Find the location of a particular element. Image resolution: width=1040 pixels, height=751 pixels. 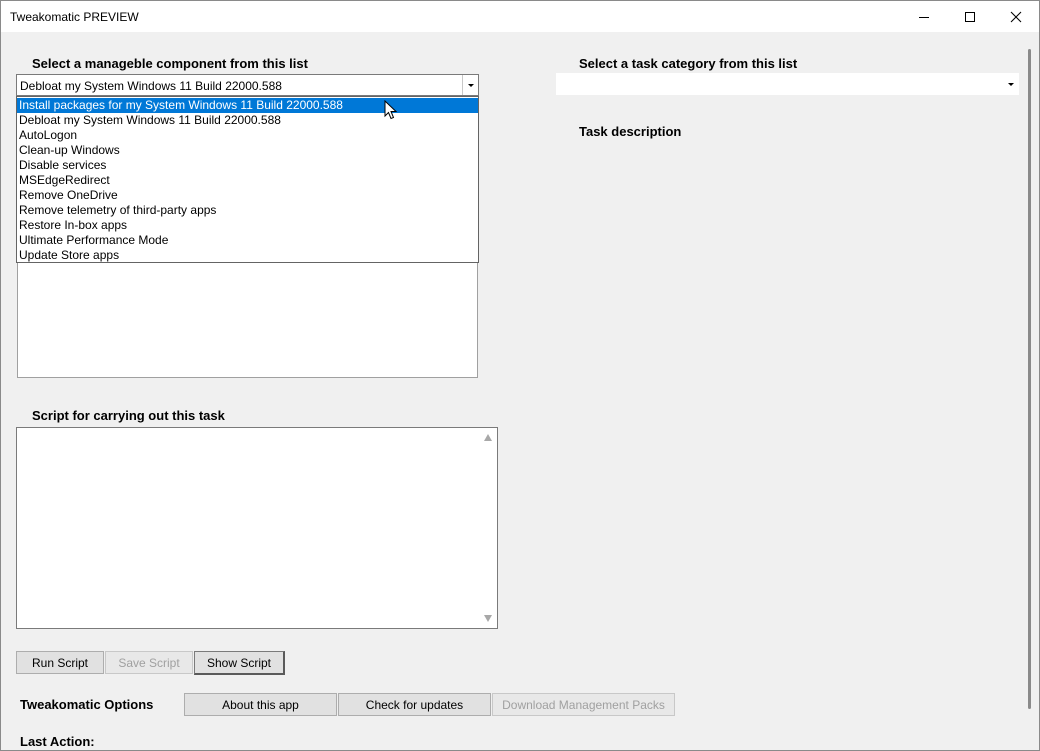

dropdown-item: Ultimate Performance Mode is located at coordinates (247, 240).